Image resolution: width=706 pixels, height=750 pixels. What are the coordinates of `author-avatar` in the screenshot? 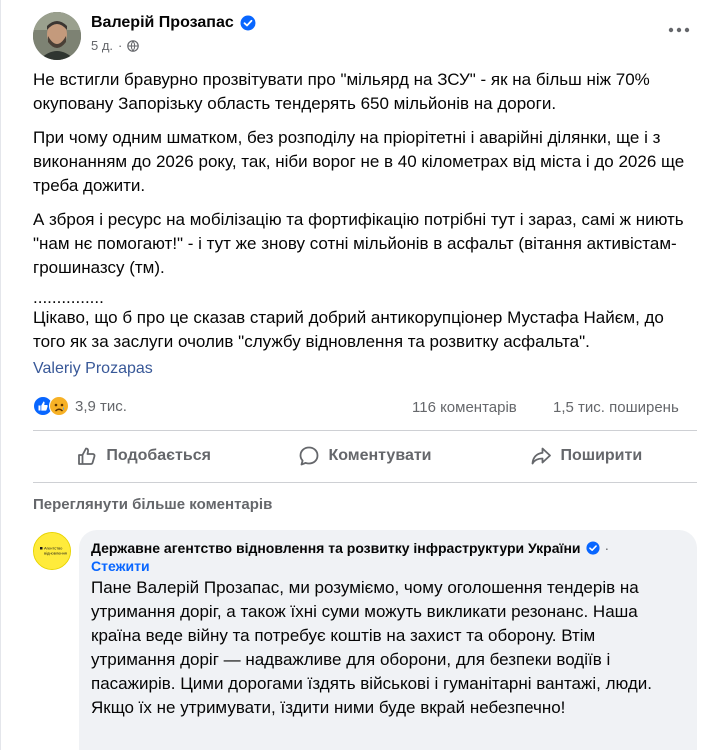 It's located at (57, 36).